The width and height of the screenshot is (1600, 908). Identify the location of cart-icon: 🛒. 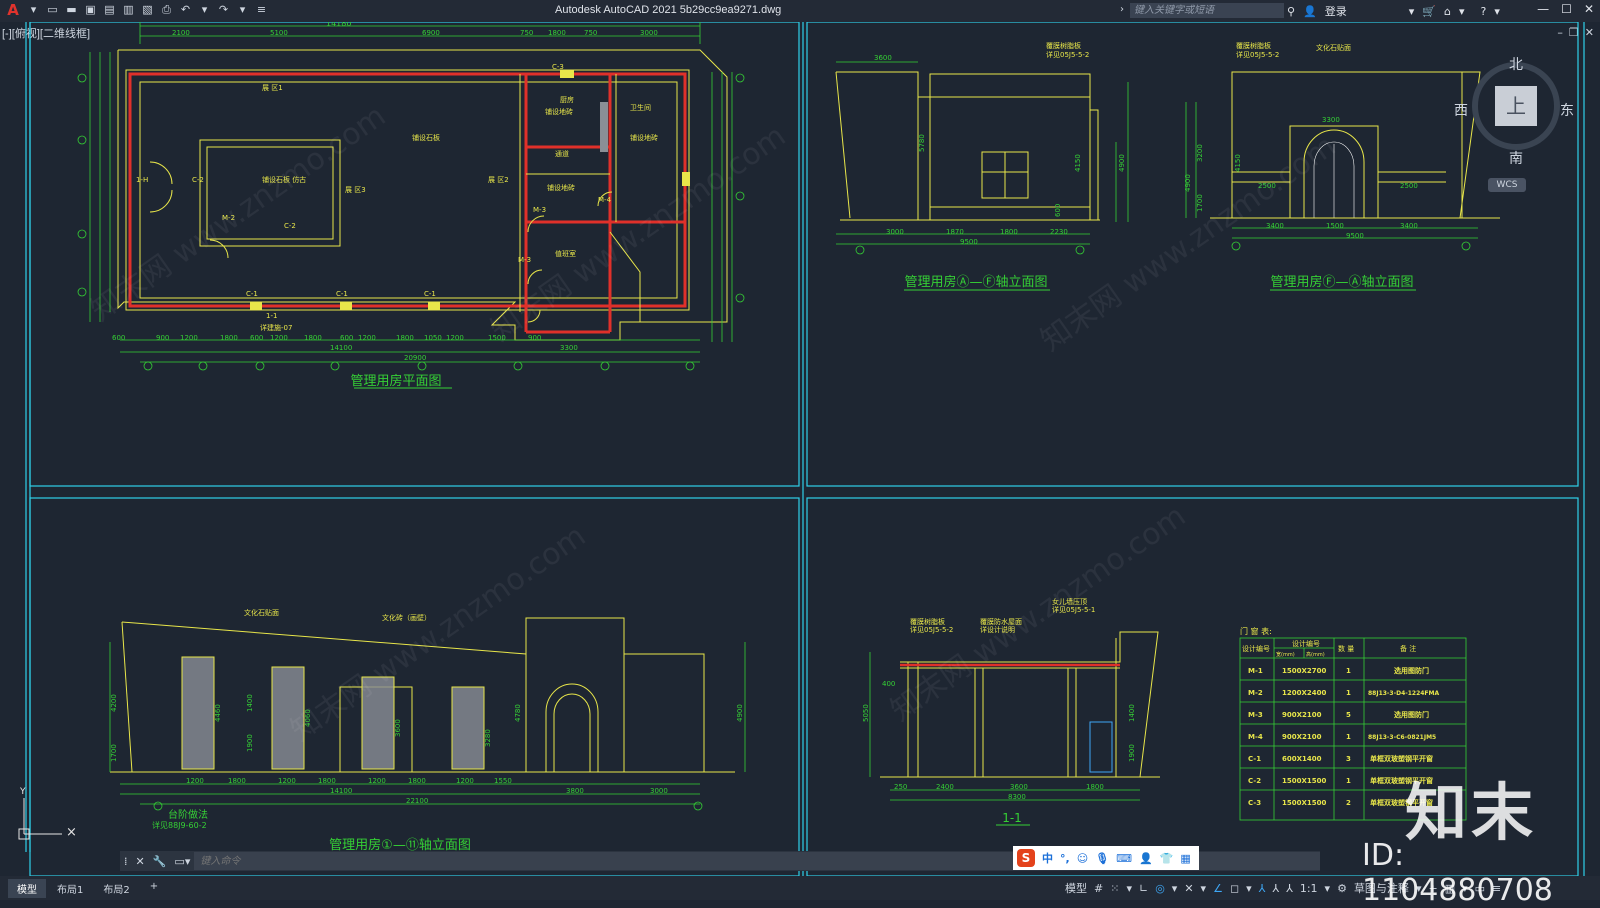
(1429, 11).